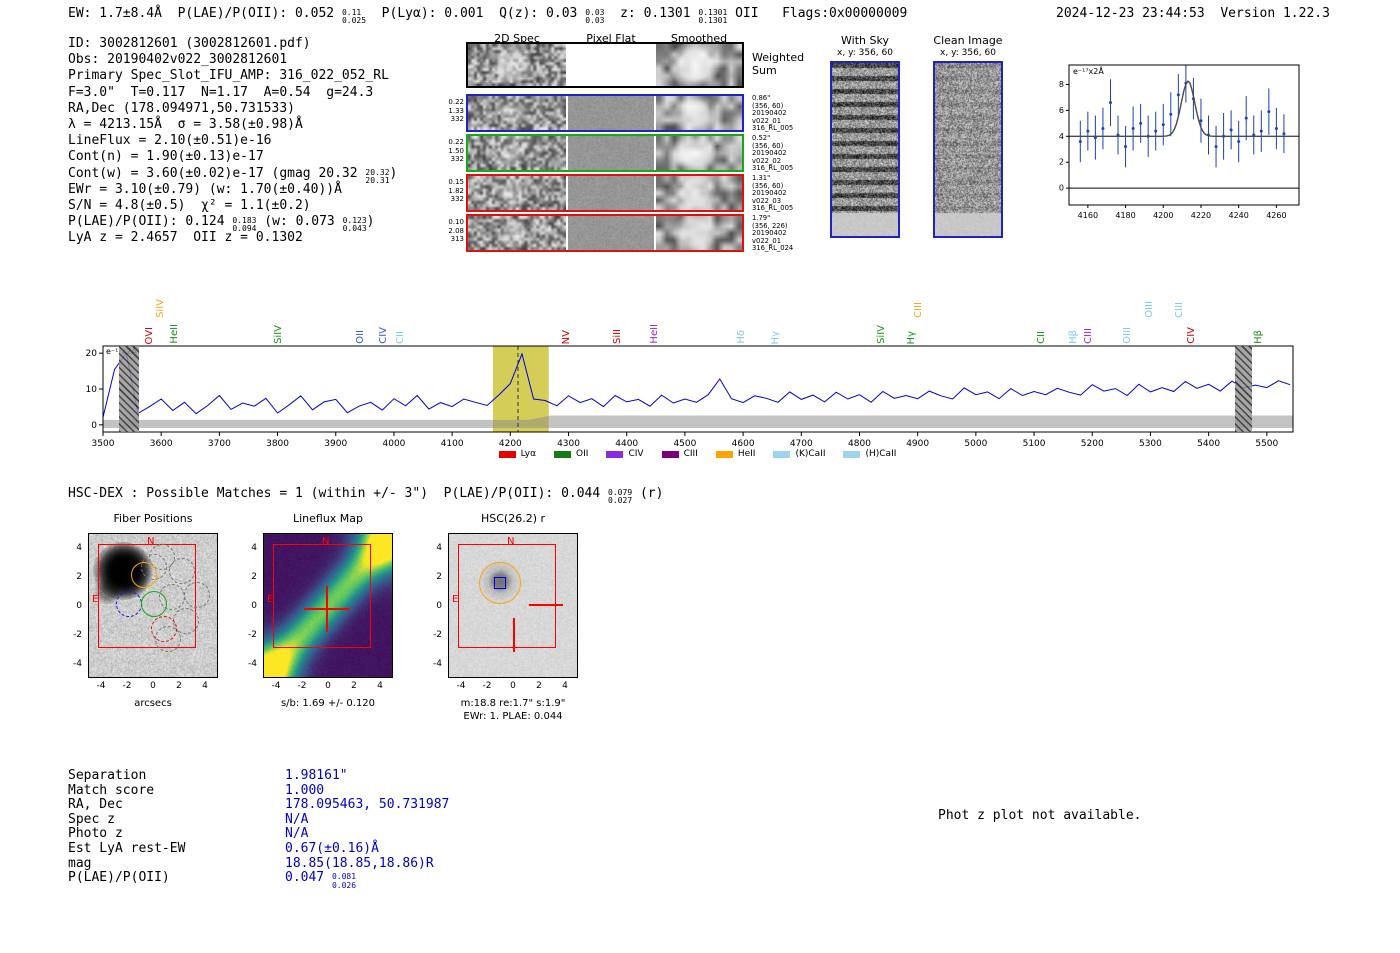  I want to click on north-label: N, so click(326, 541).